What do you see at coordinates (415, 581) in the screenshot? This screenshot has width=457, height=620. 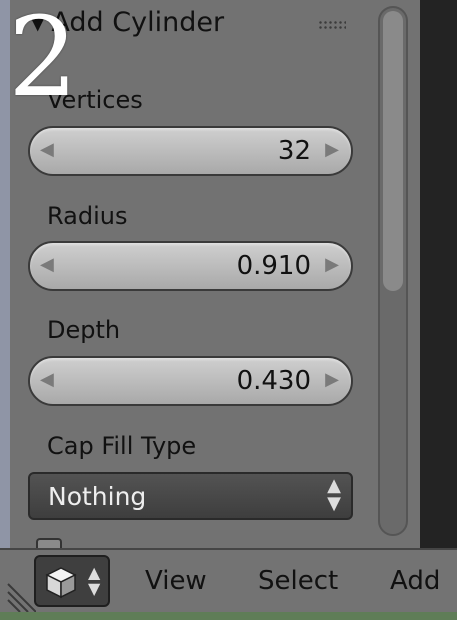 I see `menu-add: Add` at bounding box center [415, 581].